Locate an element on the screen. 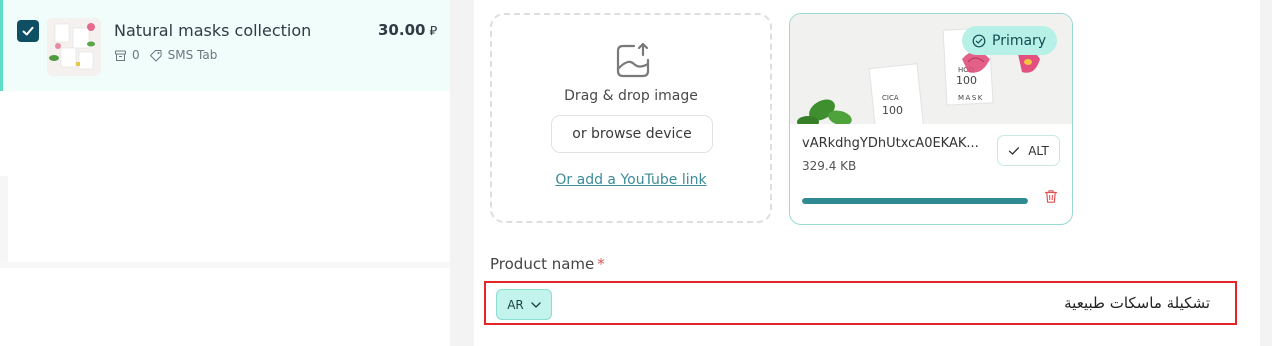  image-preview: HOD 100 MASK CICA 100 Primary is located at coordinates (931, 69).